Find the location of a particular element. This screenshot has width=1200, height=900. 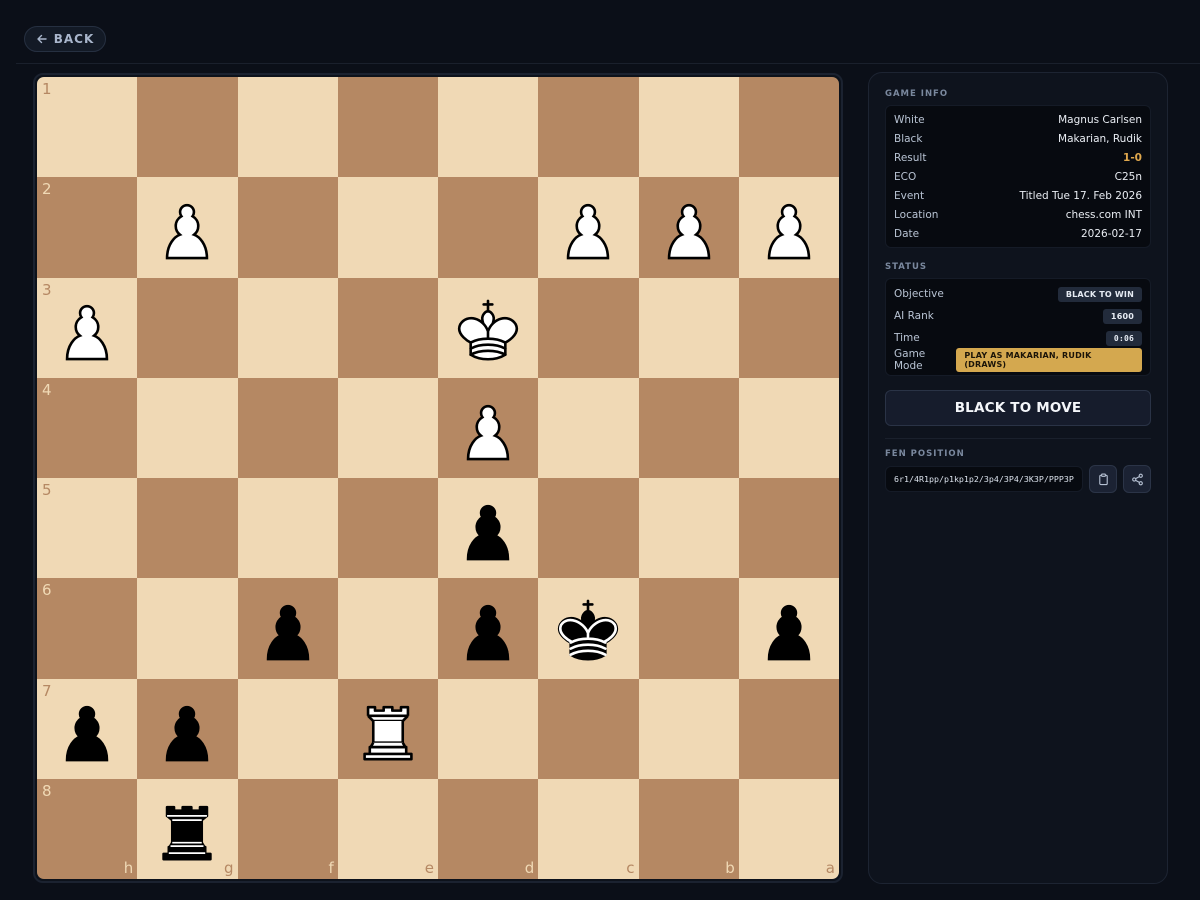

info-value: 2026-02-17 is located at coordinates (1111, 233).